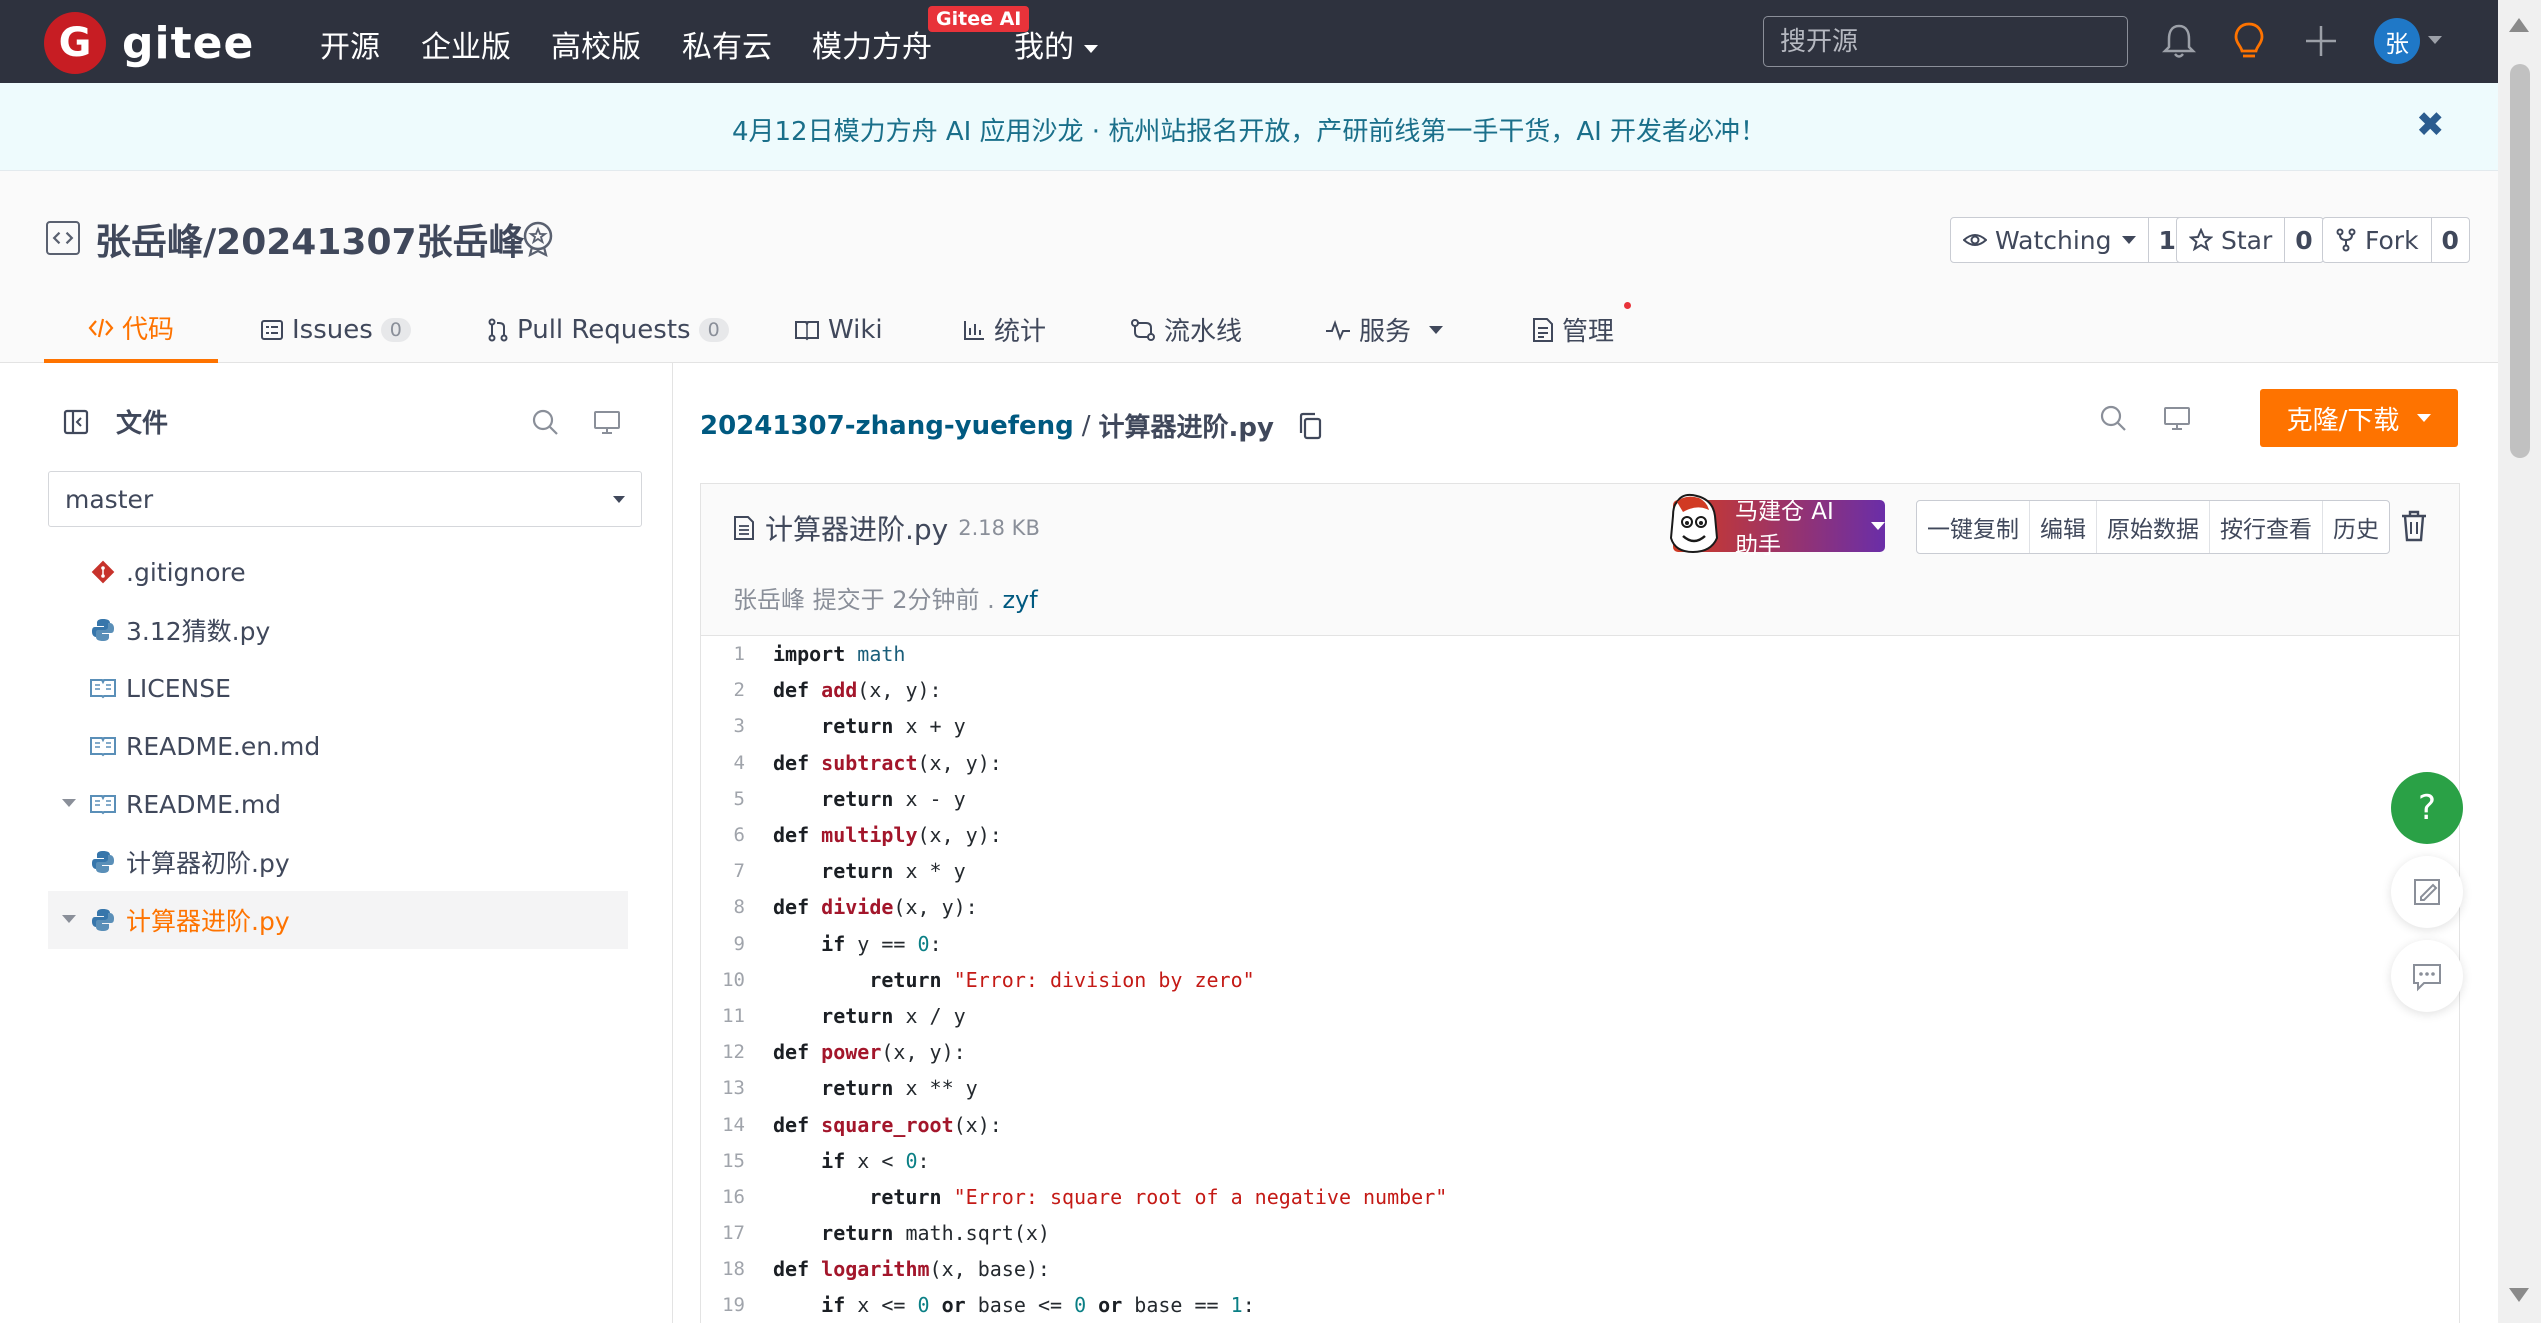  I want to click on tab-pull-requests: Pull Requests 0, so click(608, 329).